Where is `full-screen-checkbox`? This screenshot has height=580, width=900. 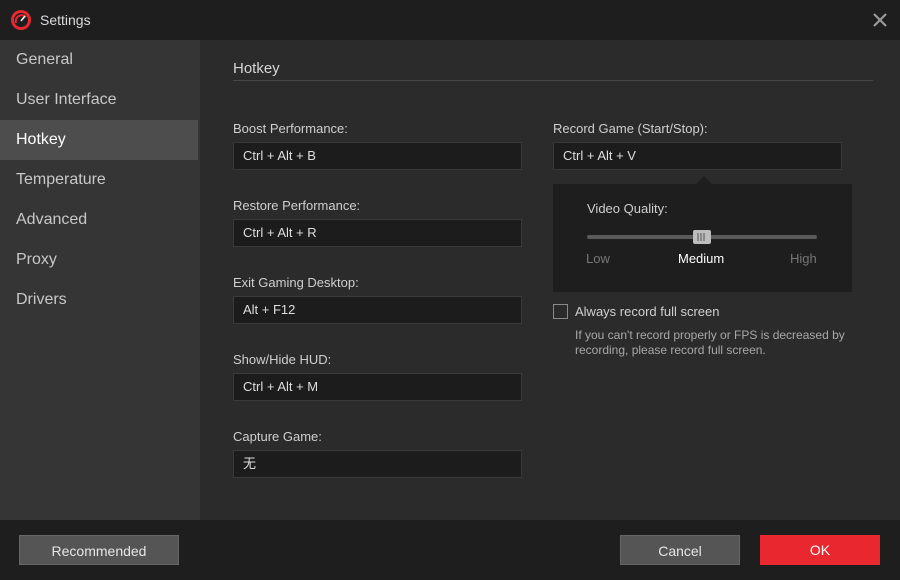 full-screen-checkbox is located at coordinates (560, 311).